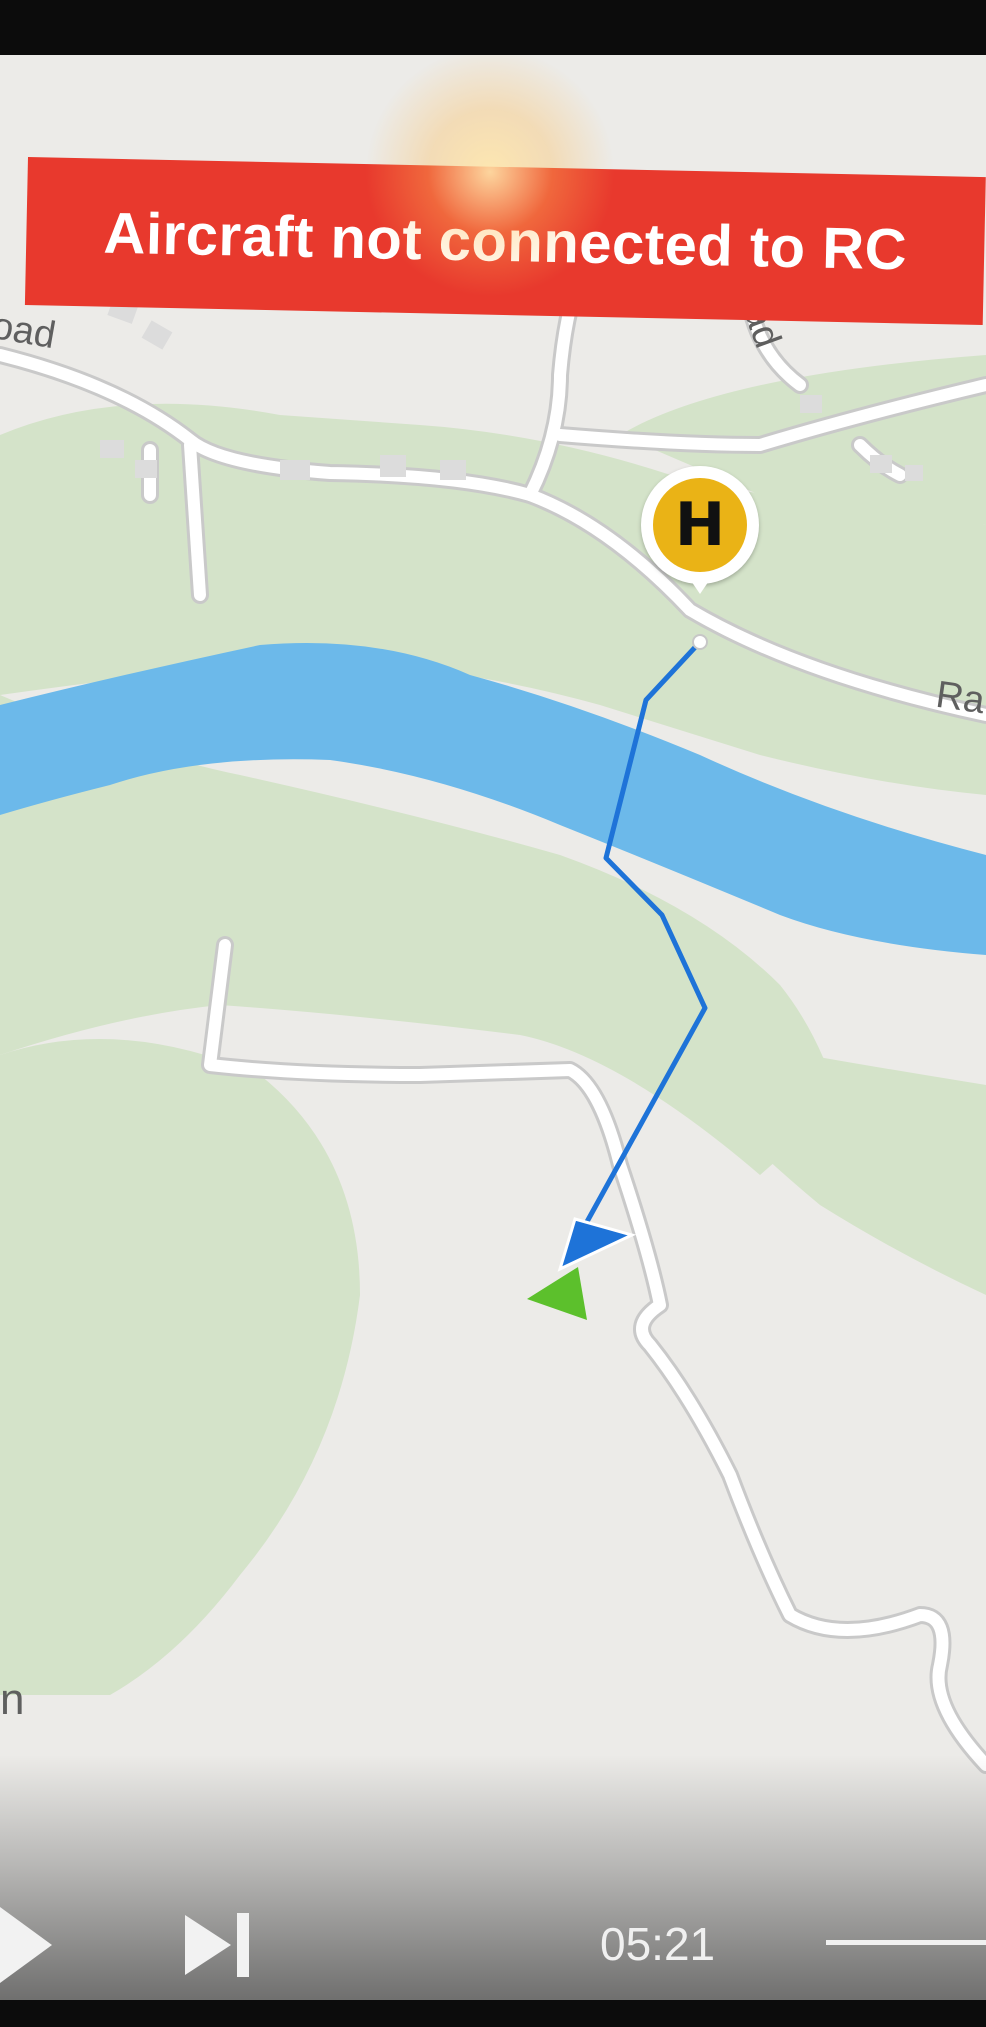 This screenshot has width=986, height=2027. I want to click on connection-alert-banner: Aircraft not connected to RC, so click(505, 241).